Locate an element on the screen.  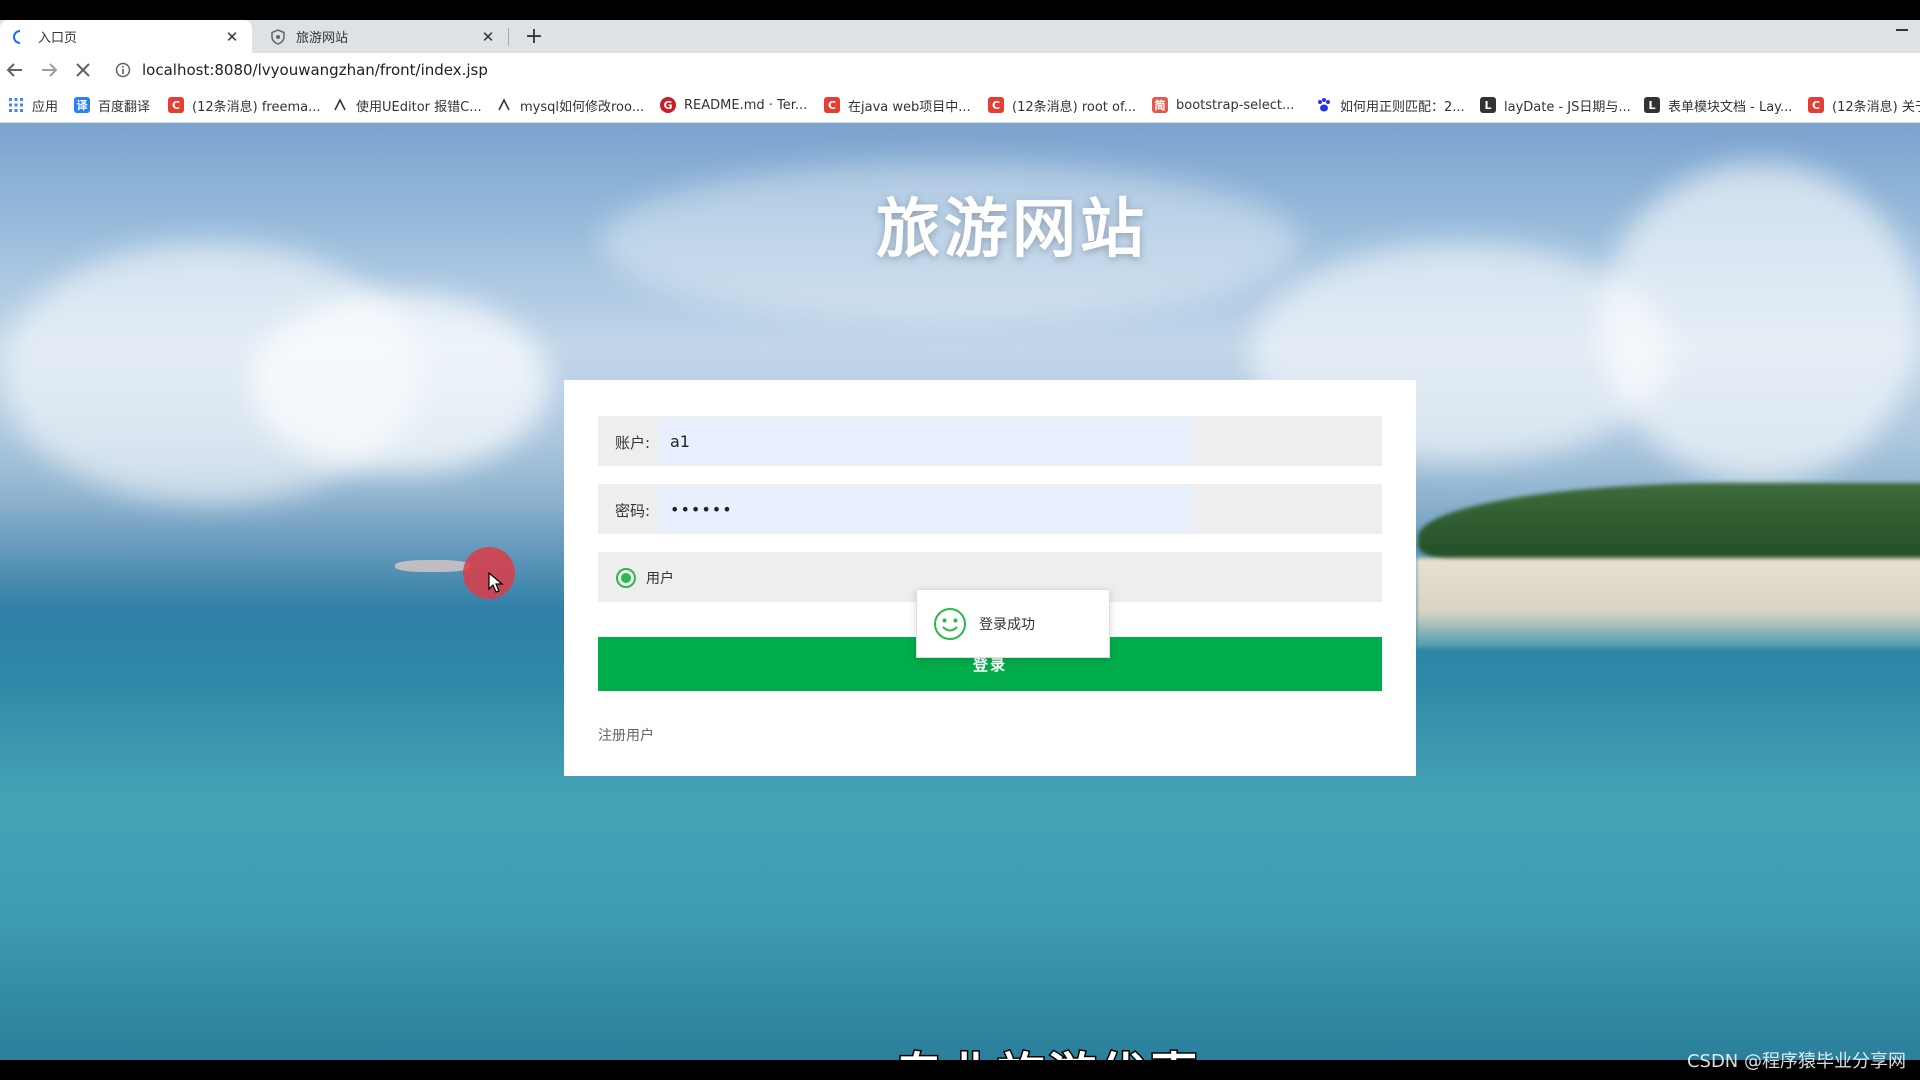
minimize-icon is located at coordinates (1902, 30).